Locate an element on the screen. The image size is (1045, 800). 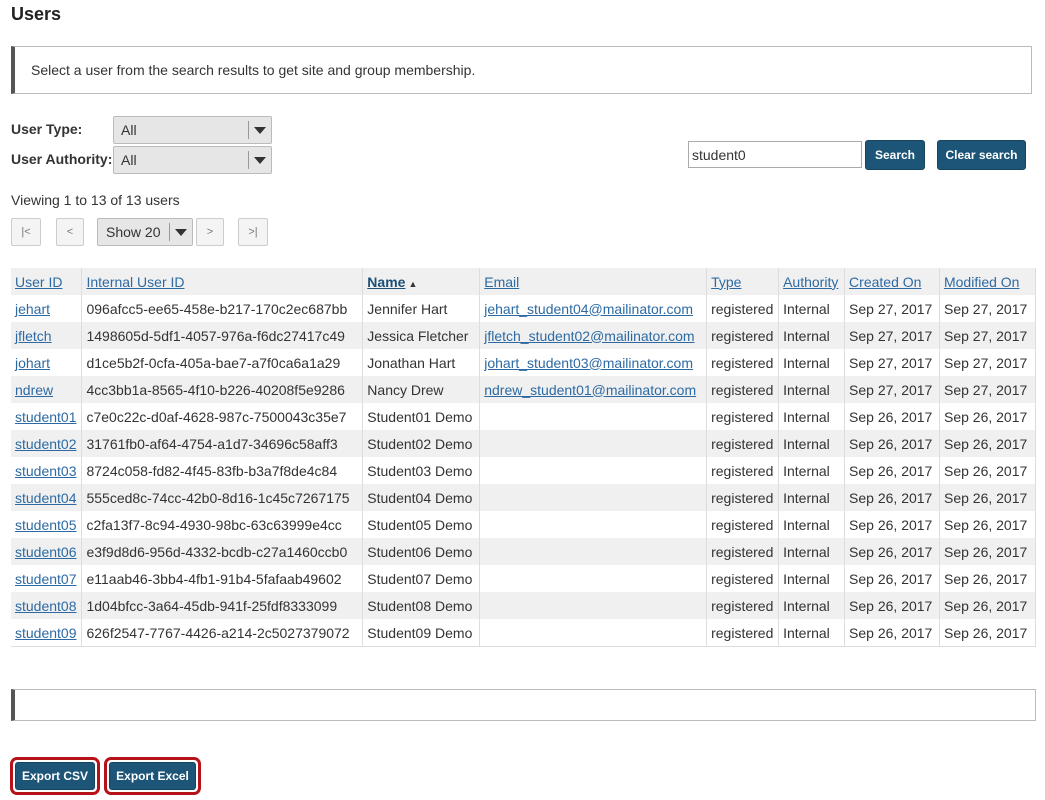
col-header-created-on: Created On is located at coordinates (892, 281).